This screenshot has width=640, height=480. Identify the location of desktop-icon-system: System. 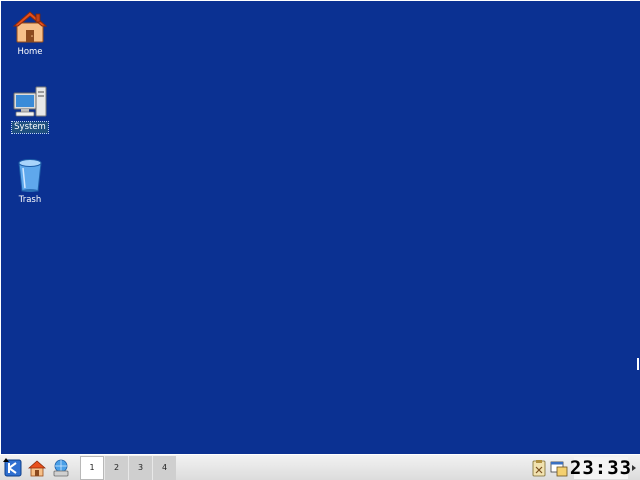
(30, 109).